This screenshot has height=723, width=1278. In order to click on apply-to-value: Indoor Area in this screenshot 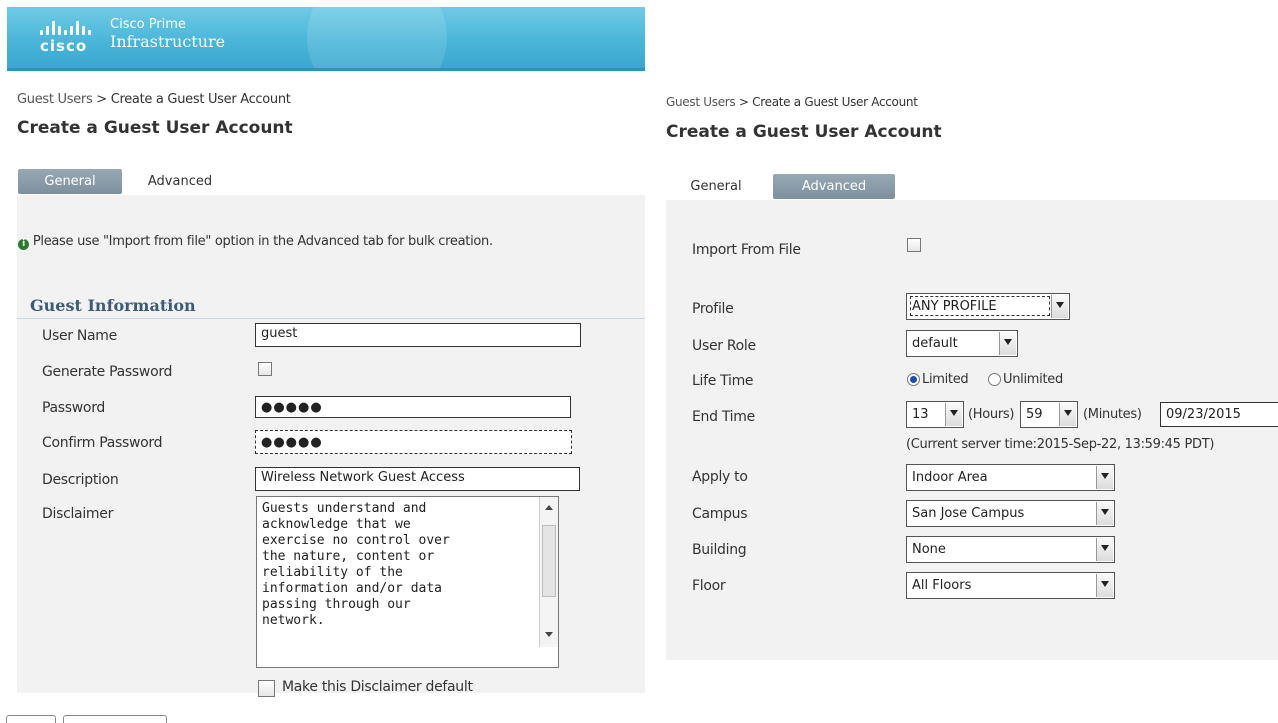, I will do `click(950, 477)`.